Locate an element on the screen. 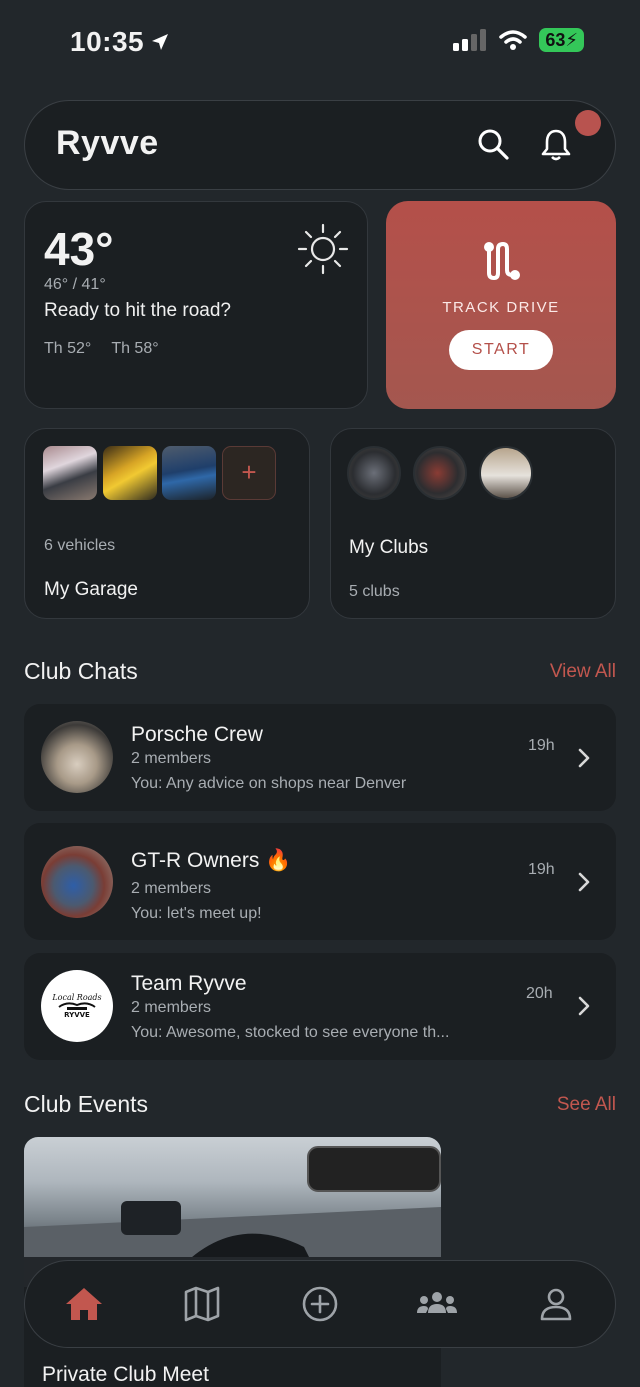  tab-map is located at coordinates (202, 1304).